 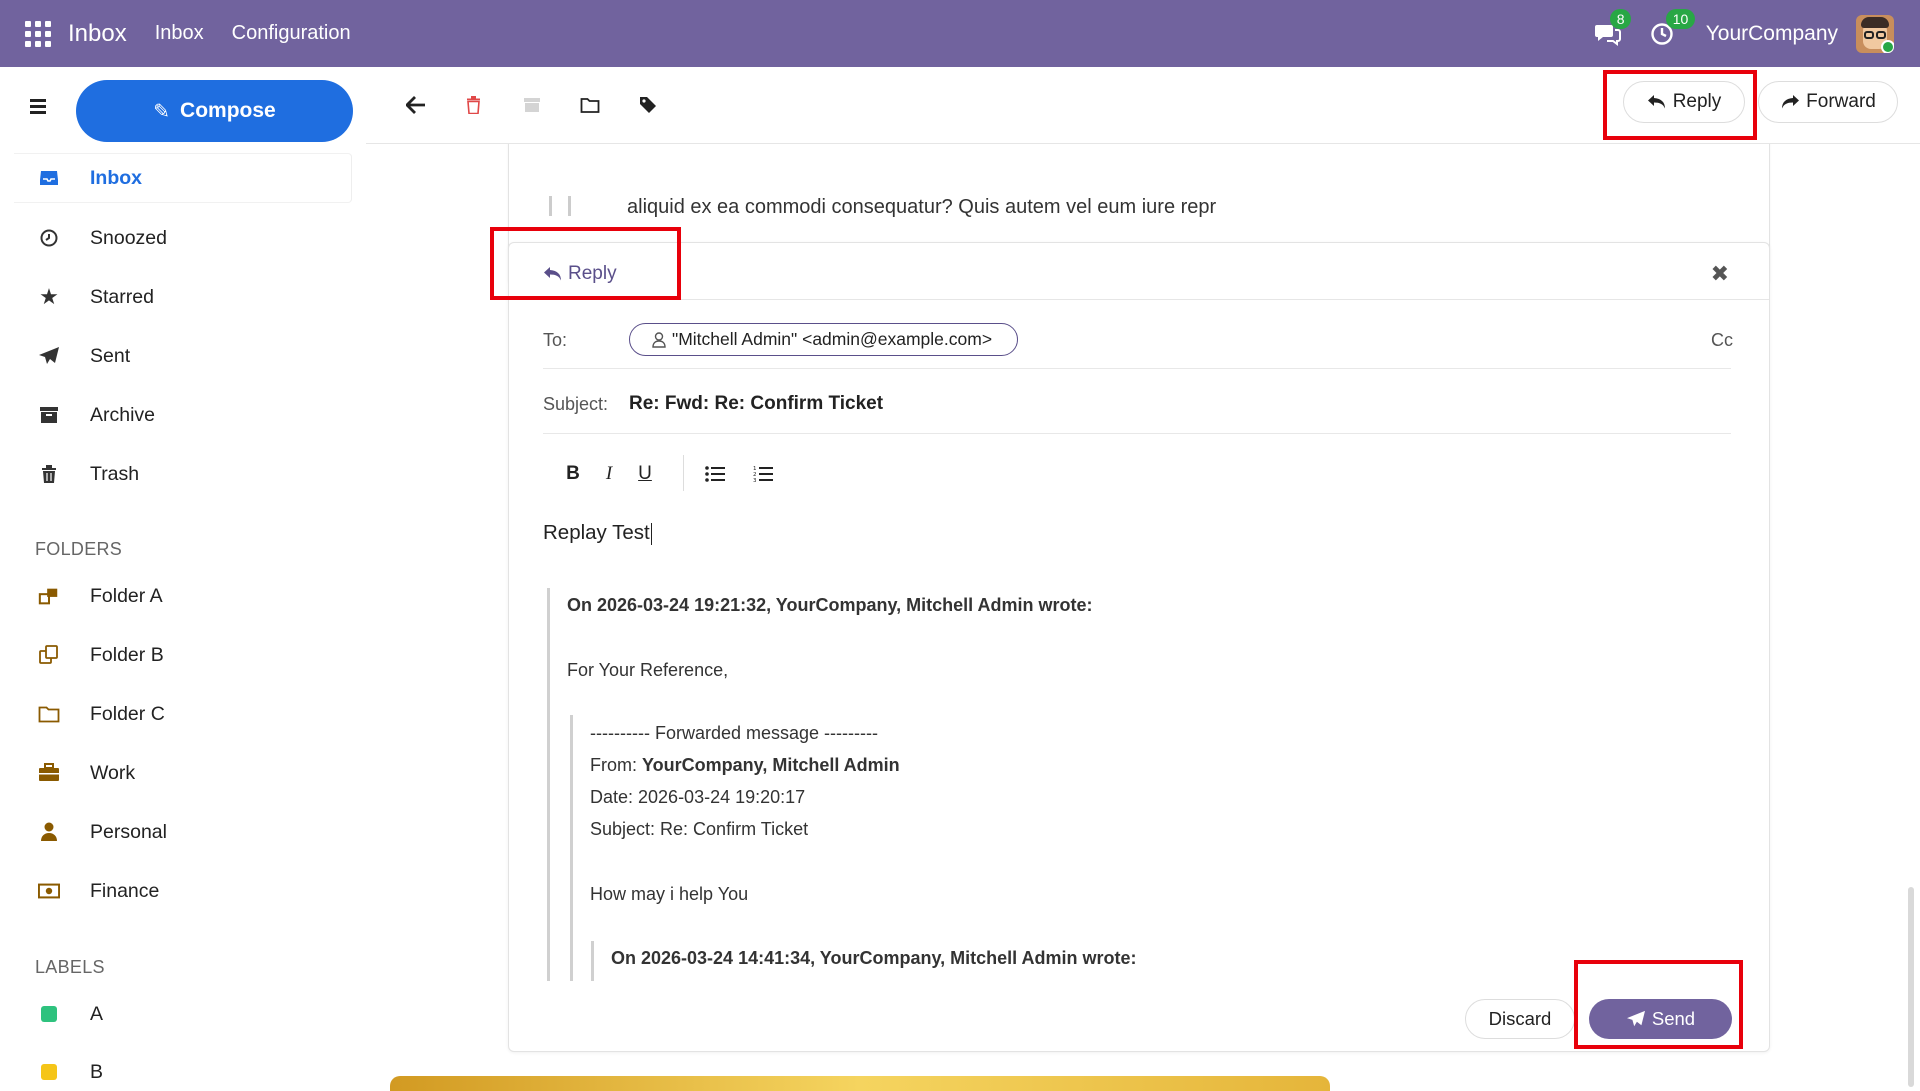 What do you see at coordinates (1911, 987) in the screenshot?
I see `scrollbar` at bounding box center [1911, 987].